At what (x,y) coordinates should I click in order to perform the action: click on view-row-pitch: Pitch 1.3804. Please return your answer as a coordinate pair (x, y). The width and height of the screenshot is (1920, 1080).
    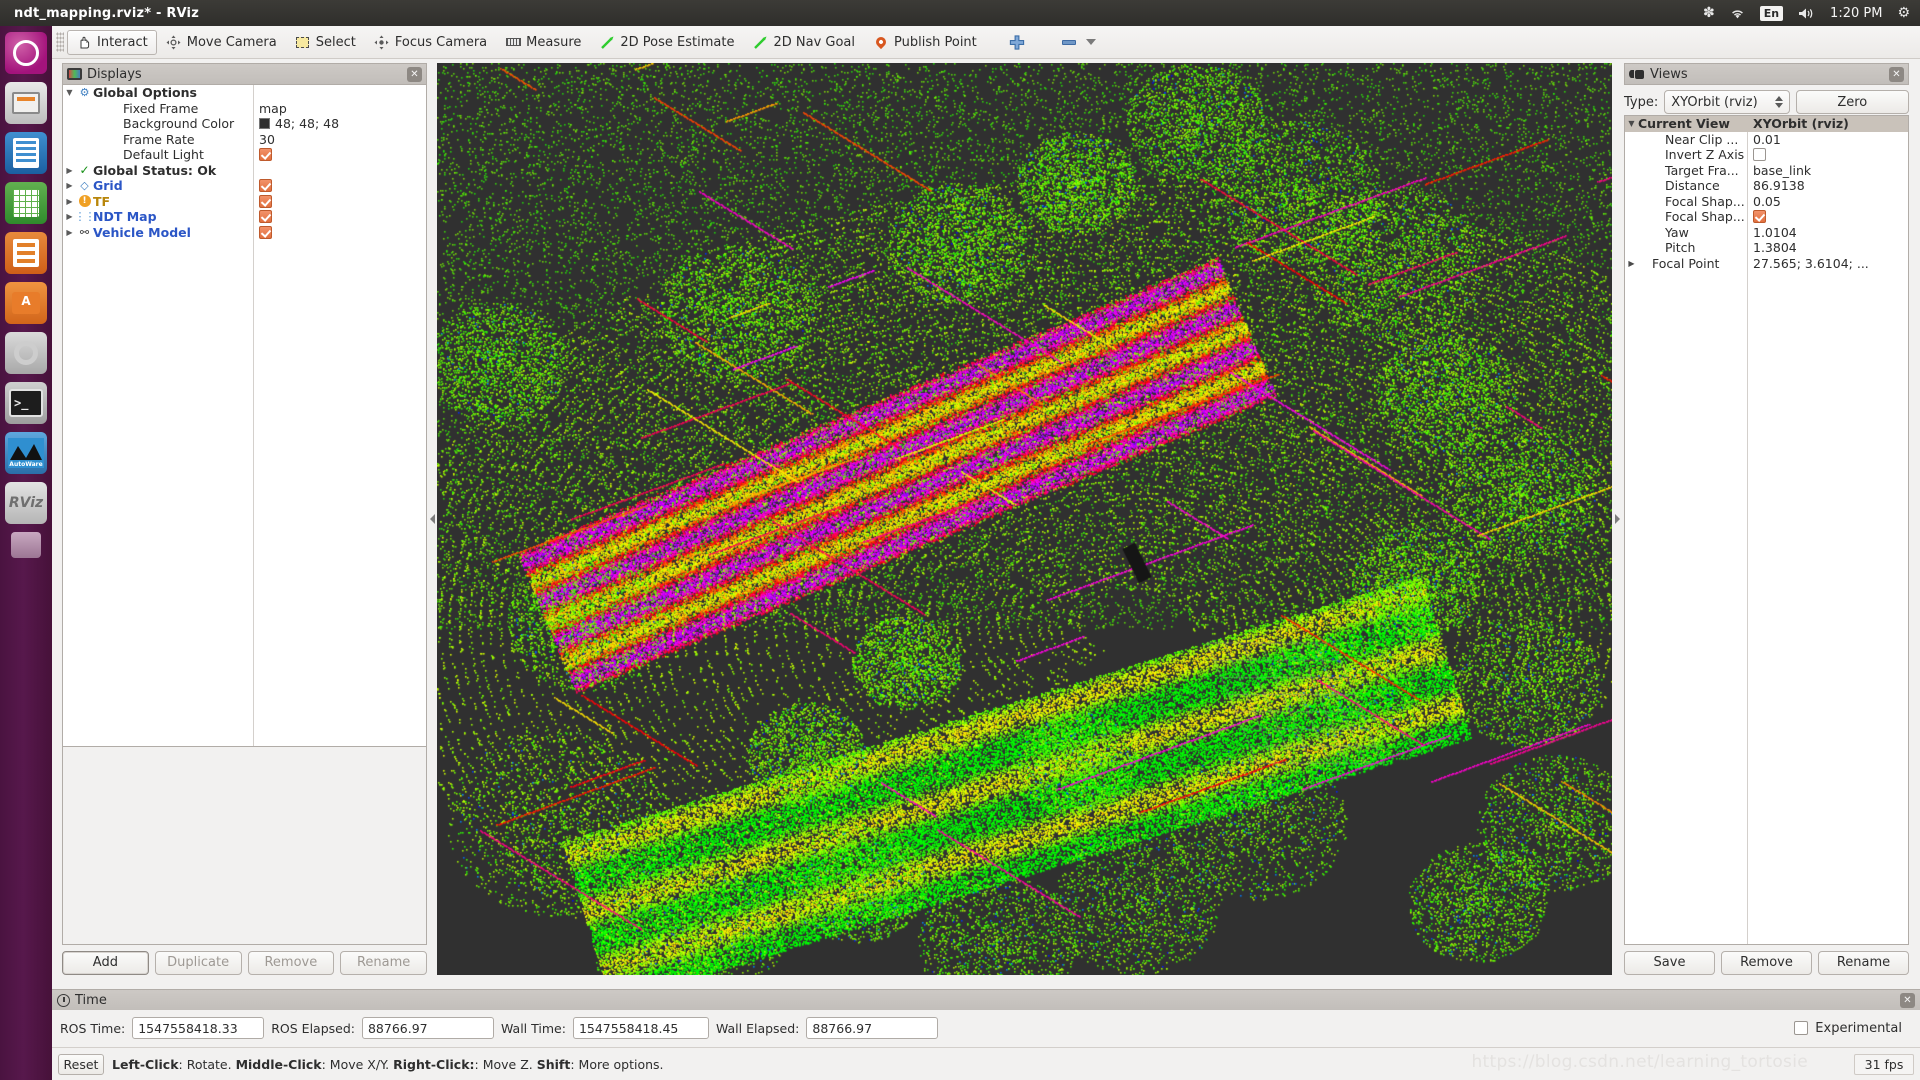
    Looking at the image, I should click on (1766, 248).